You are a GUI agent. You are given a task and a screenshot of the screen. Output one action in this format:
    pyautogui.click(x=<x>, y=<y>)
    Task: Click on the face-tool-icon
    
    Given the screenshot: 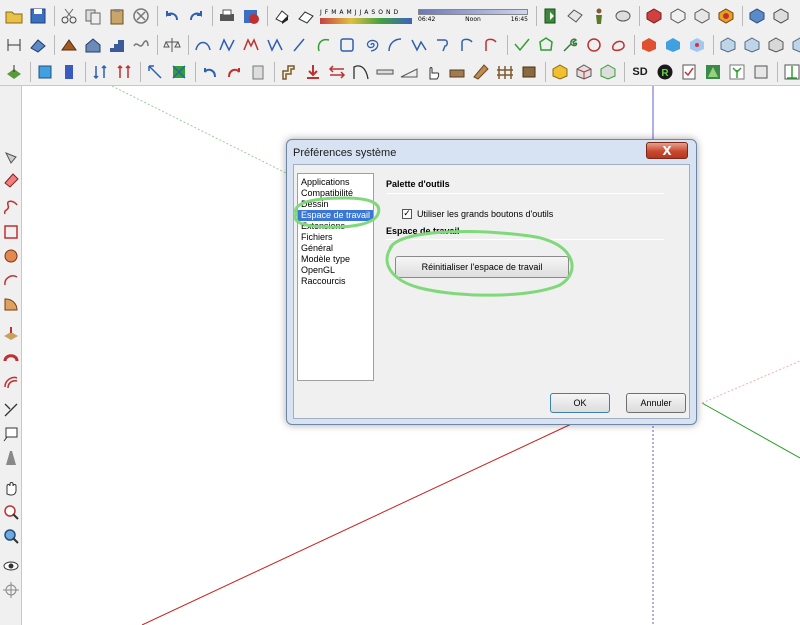 What is the action you would take?
    pyautogui.click(x=45, y=72)
    